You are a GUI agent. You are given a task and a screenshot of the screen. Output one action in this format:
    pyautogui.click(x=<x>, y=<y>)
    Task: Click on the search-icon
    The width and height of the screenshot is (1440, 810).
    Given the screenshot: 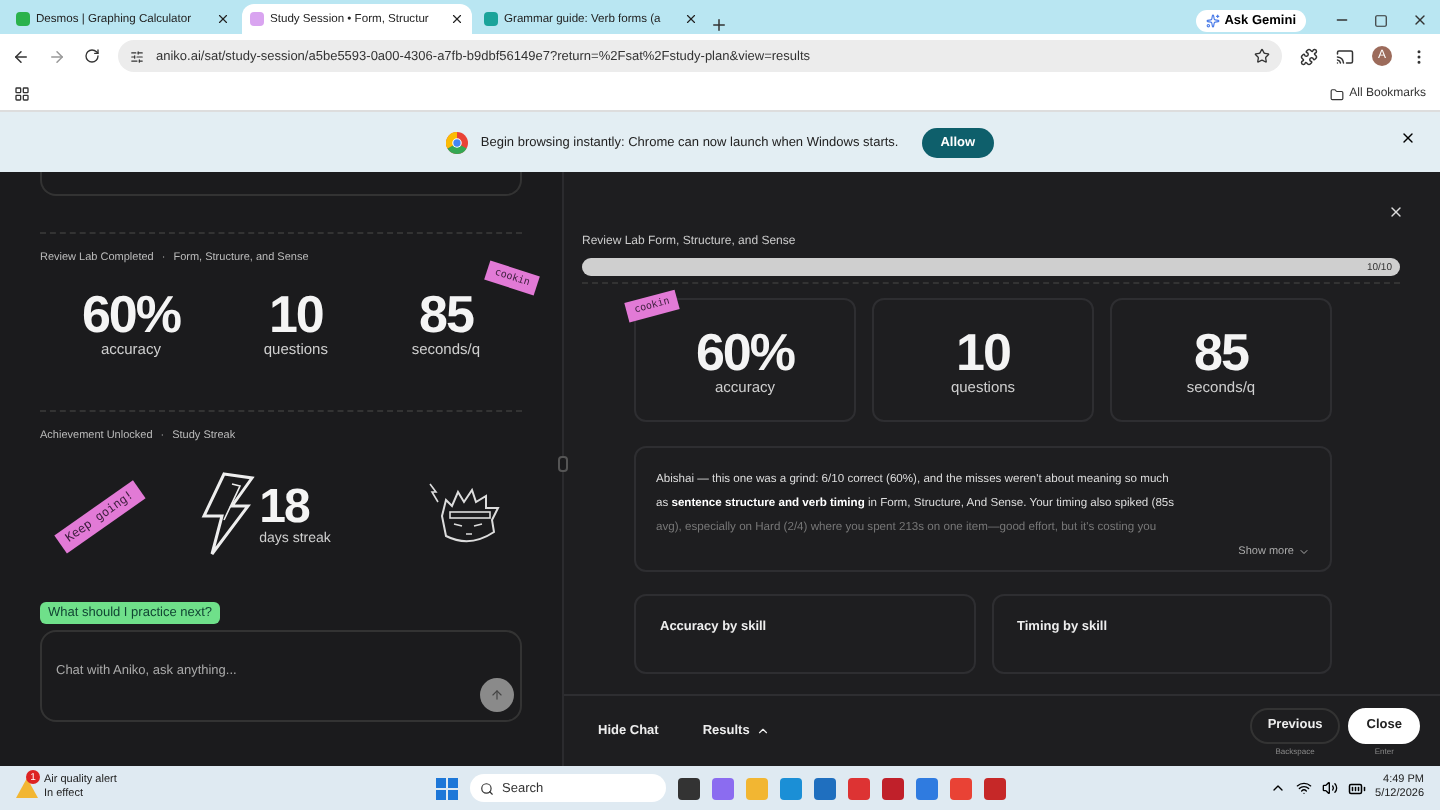 What is the action you would take?
    pyautogui.click(x=487, y=788)
    